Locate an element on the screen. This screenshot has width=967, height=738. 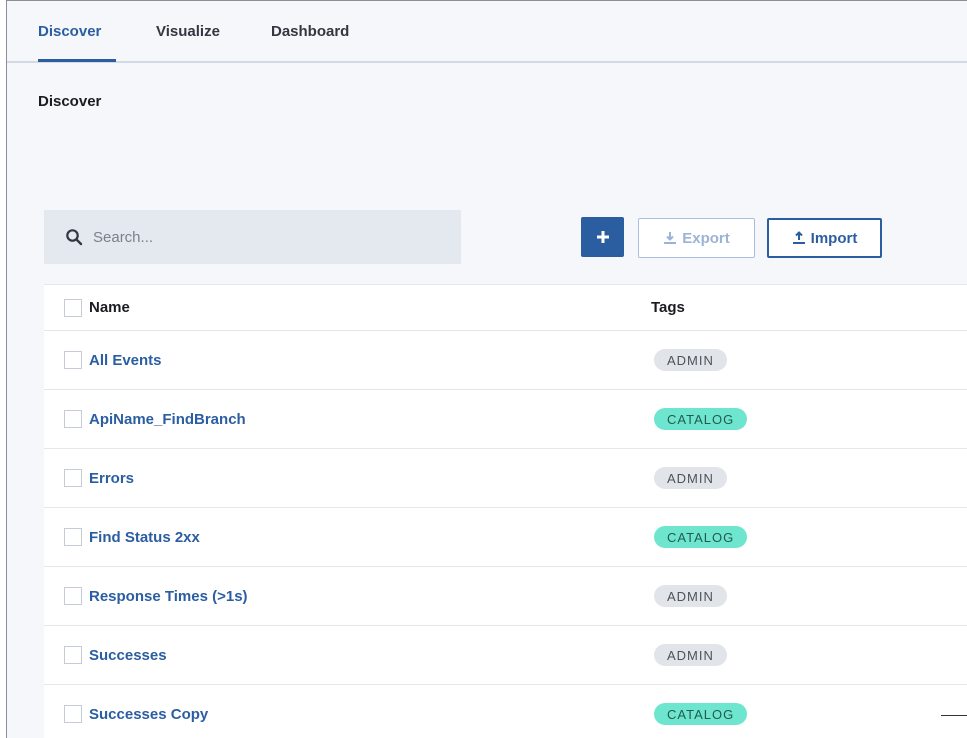
row-name-link: Successes is located at coordinates (128, 655).